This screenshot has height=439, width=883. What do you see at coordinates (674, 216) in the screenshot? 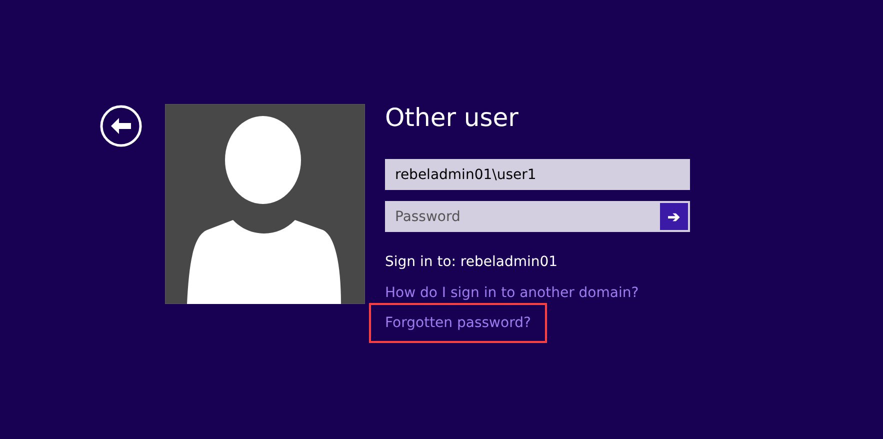
I see `submit-button: ➔` at bounding box center [674, 216].